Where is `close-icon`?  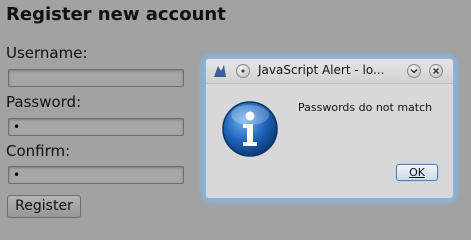 close-icon is located at coordinates (436, 71).